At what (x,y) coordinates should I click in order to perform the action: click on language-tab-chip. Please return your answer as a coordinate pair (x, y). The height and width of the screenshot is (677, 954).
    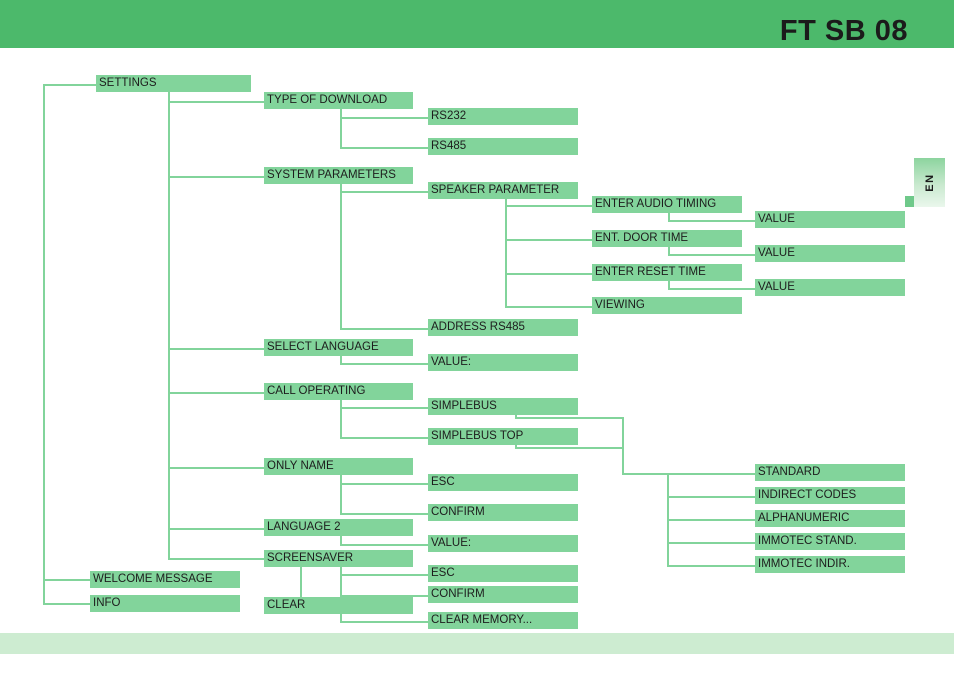
    Looking at the image, I should click on (909, 201).